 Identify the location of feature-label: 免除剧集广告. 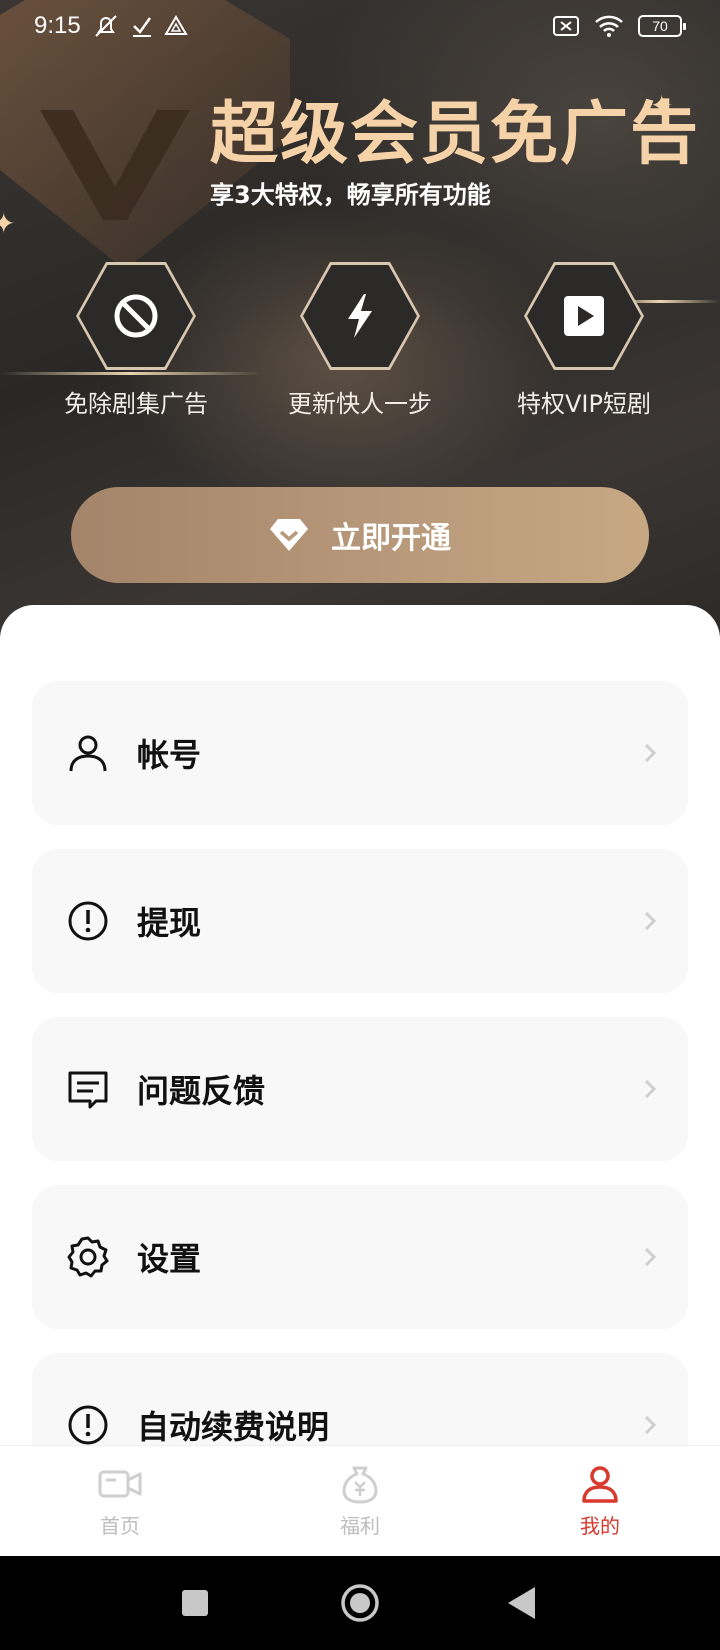
(136, 404).